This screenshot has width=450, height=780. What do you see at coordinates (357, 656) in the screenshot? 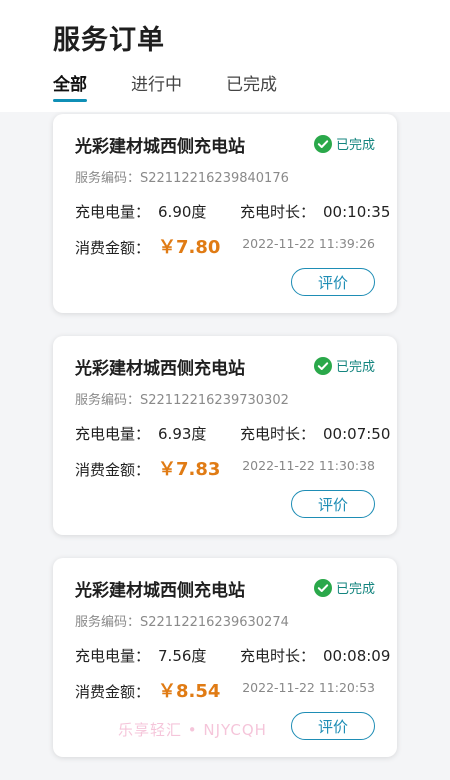
I see `charge-duration-value: 00:08:09` at bounding box center [357, 656].